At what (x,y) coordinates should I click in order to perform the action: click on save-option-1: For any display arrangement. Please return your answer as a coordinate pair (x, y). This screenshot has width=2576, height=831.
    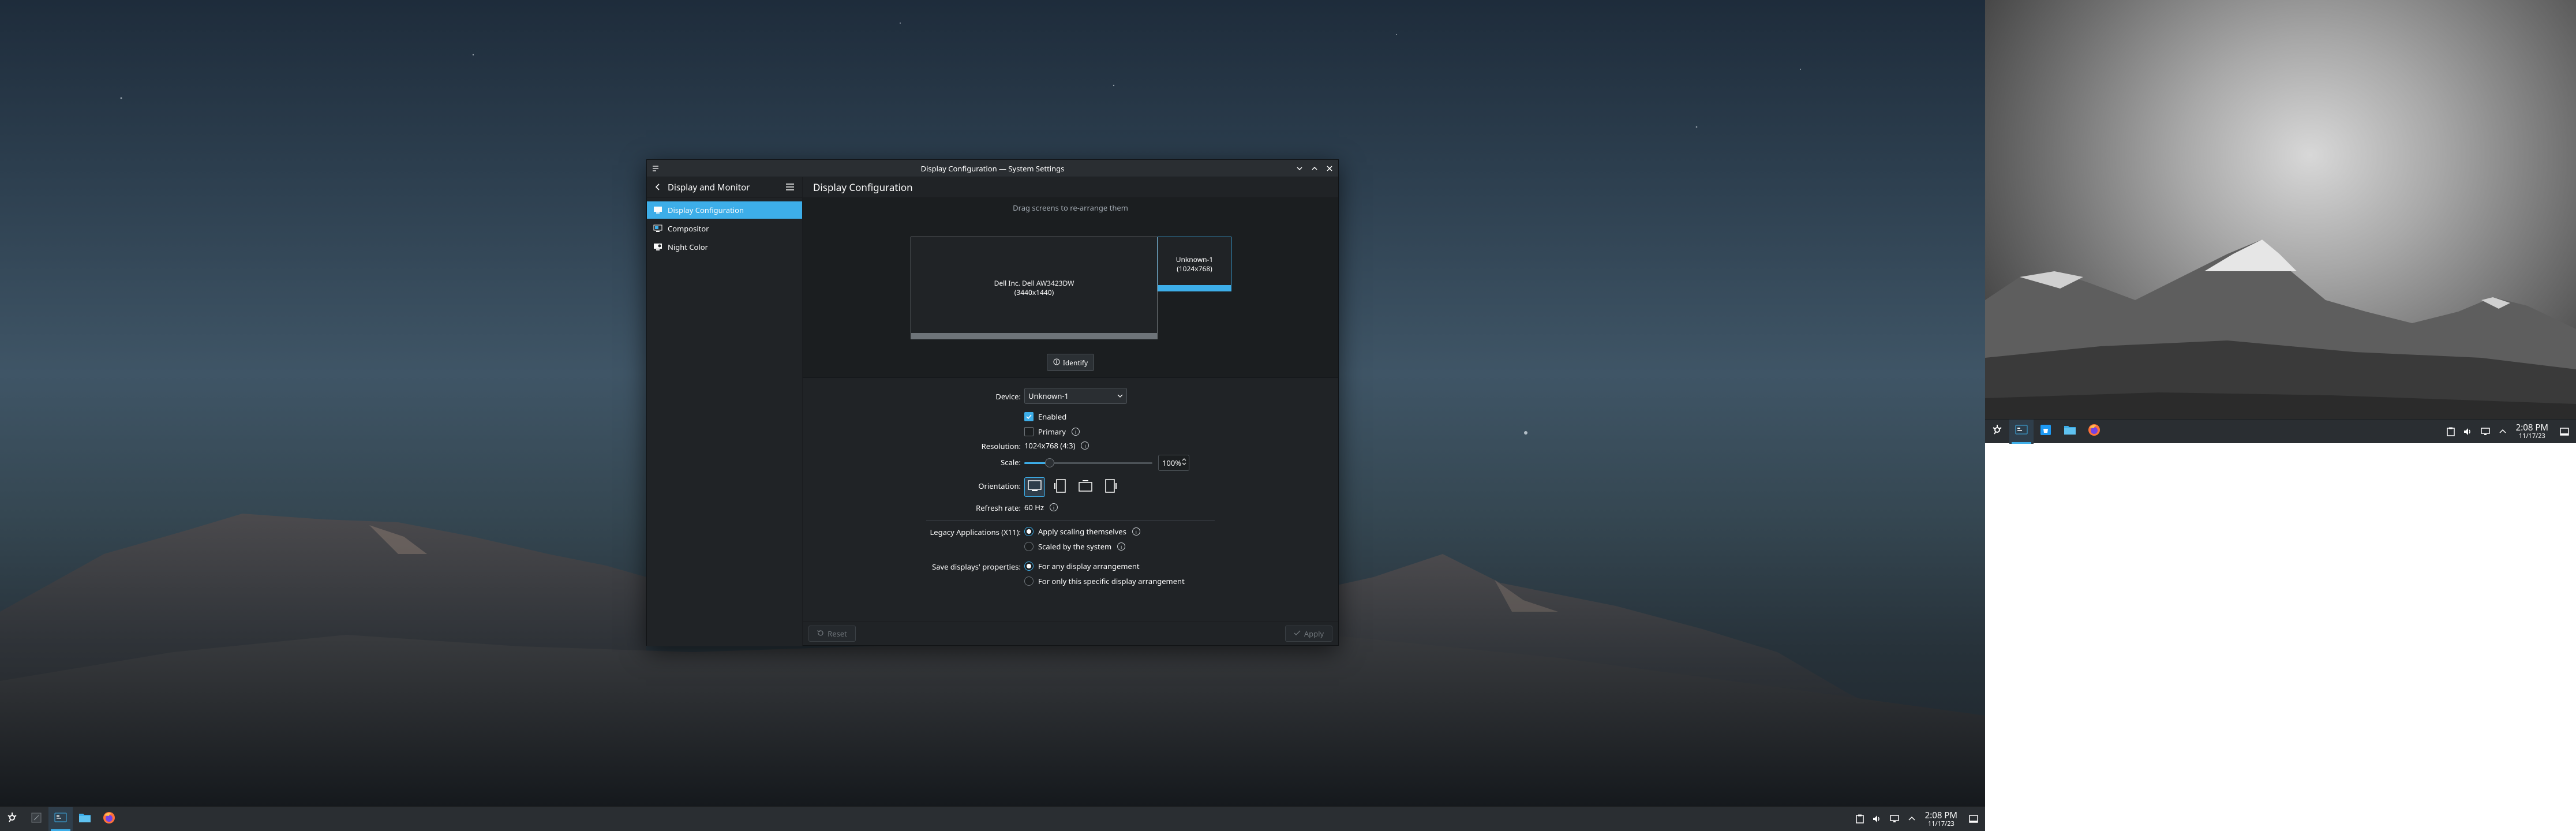
    Looking at the image, I should click on (1082, 566).